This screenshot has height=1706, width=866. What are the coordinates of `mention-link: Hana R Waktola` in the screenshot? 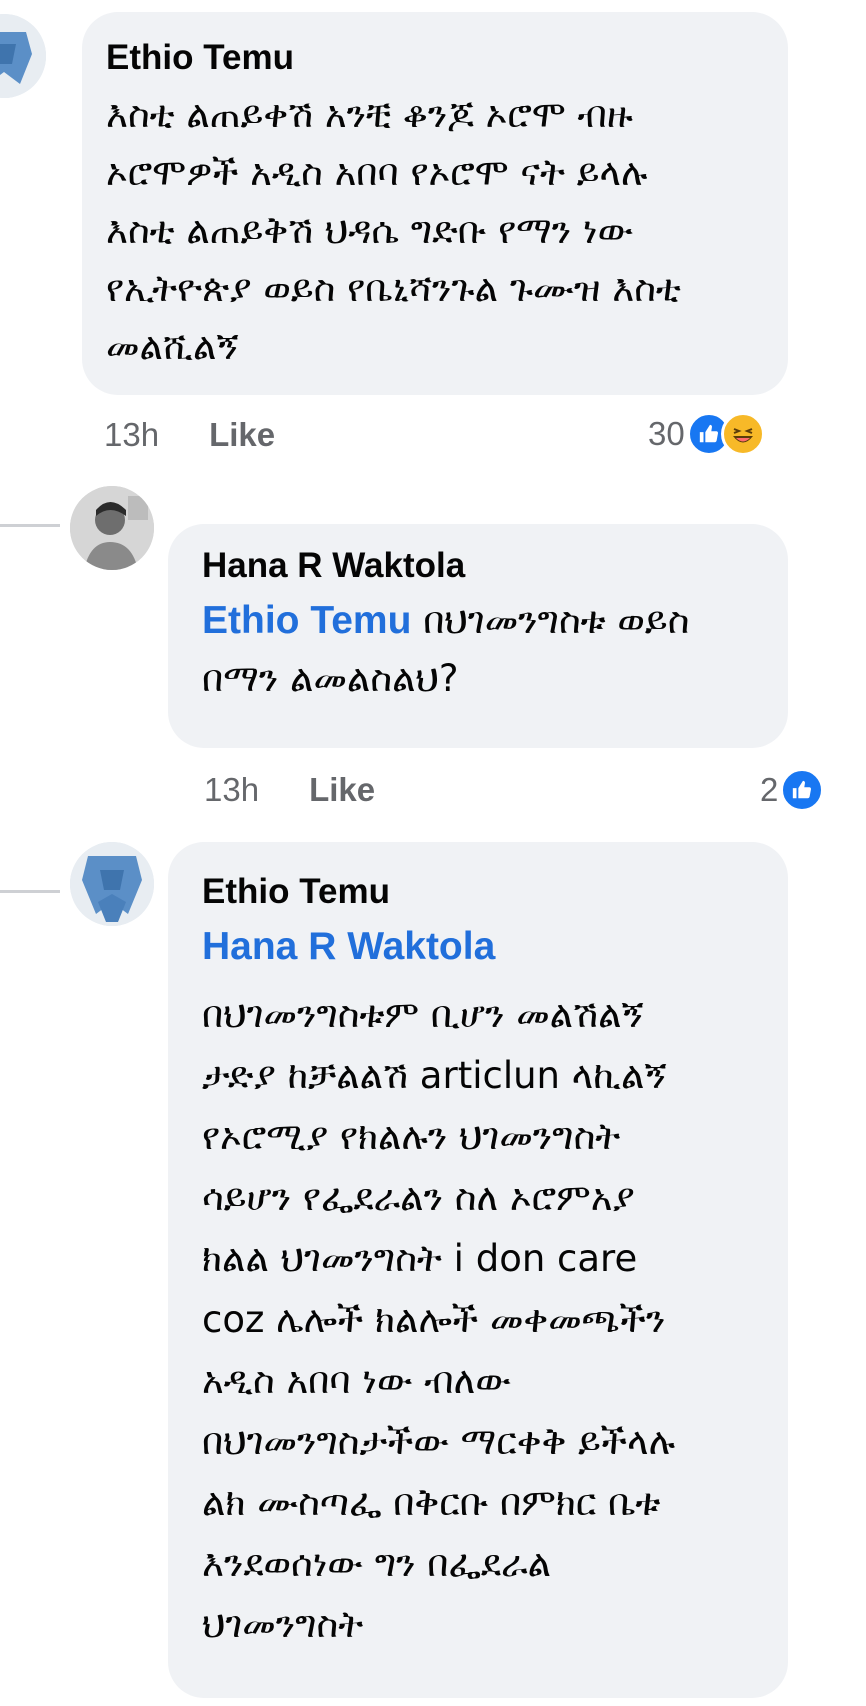 It's located at (482, 947).